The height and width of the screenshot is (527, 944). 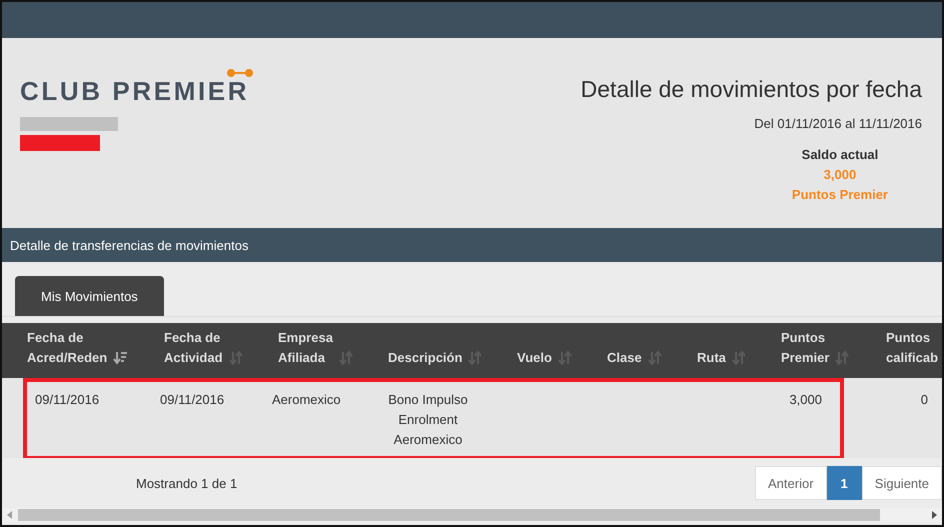 I want to click on column-header: Descripción, so click(x=425, y=358).